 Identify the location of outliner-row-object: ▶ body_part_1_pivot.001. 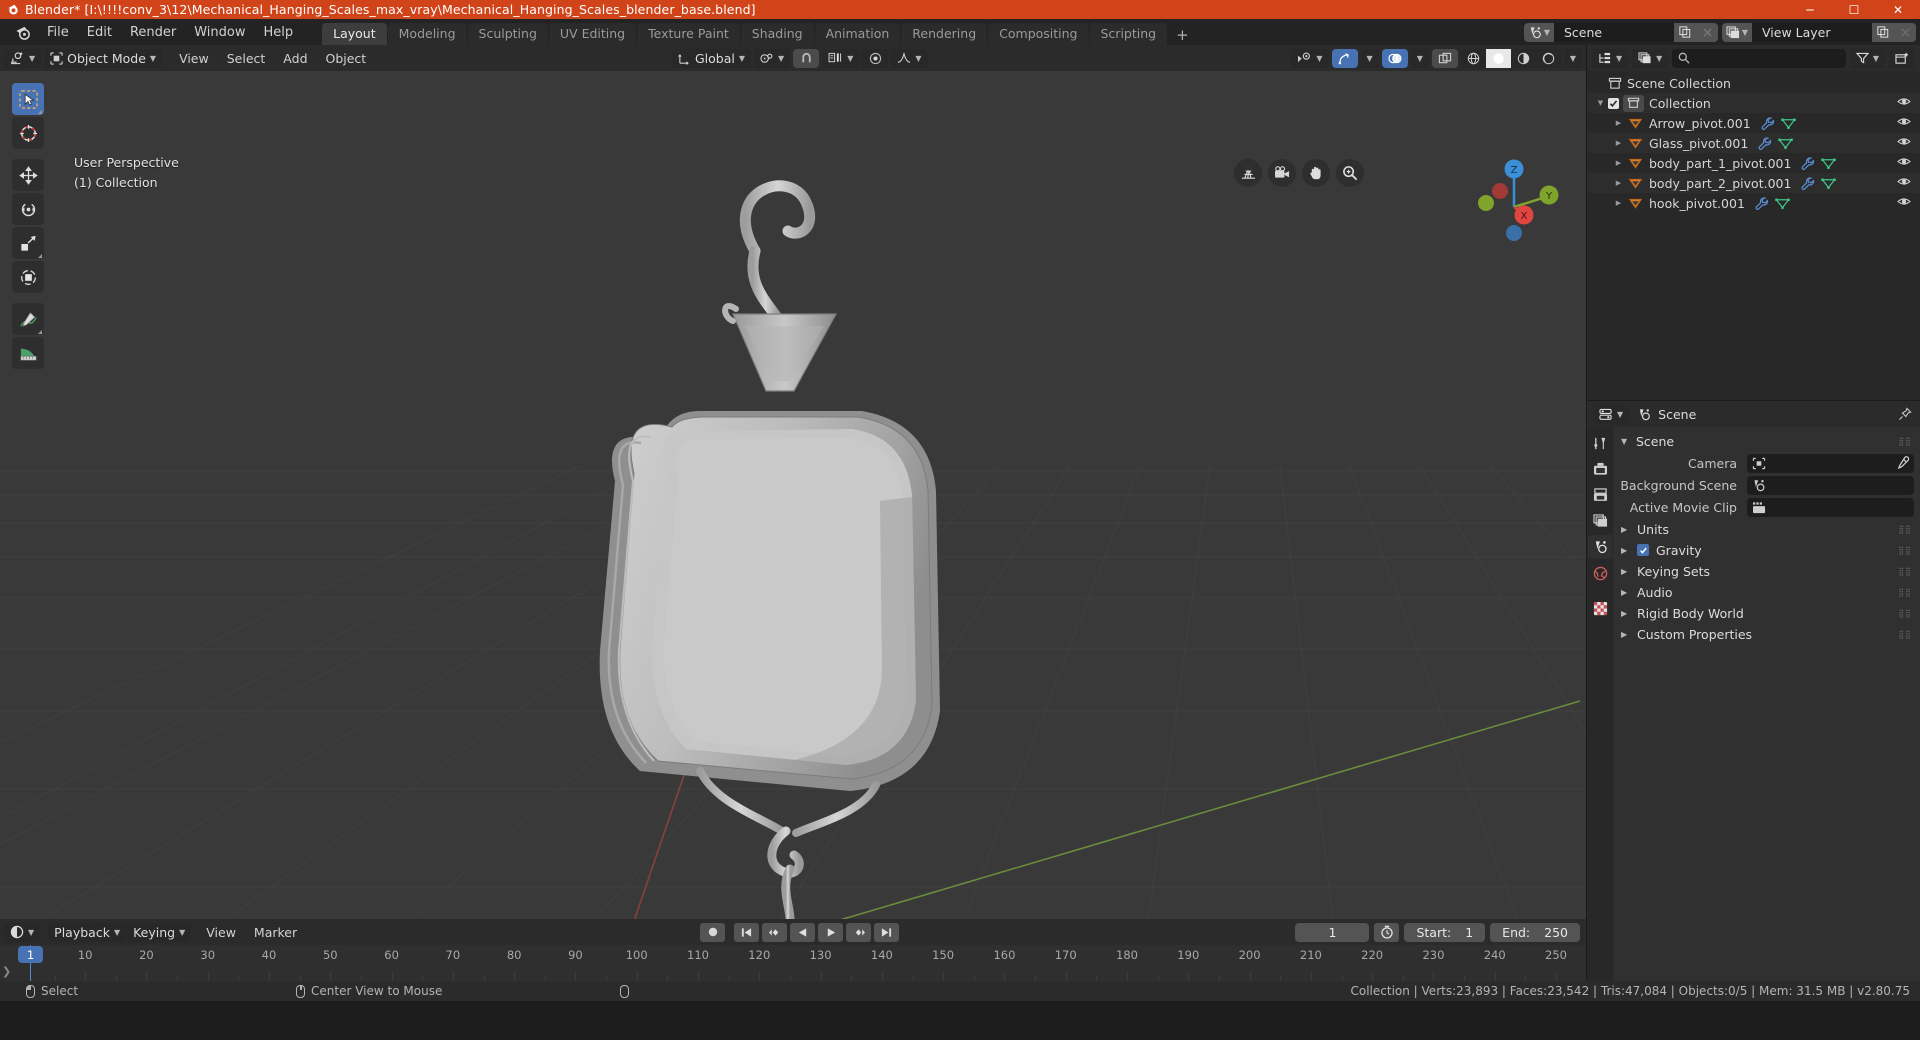
(1753, 163).